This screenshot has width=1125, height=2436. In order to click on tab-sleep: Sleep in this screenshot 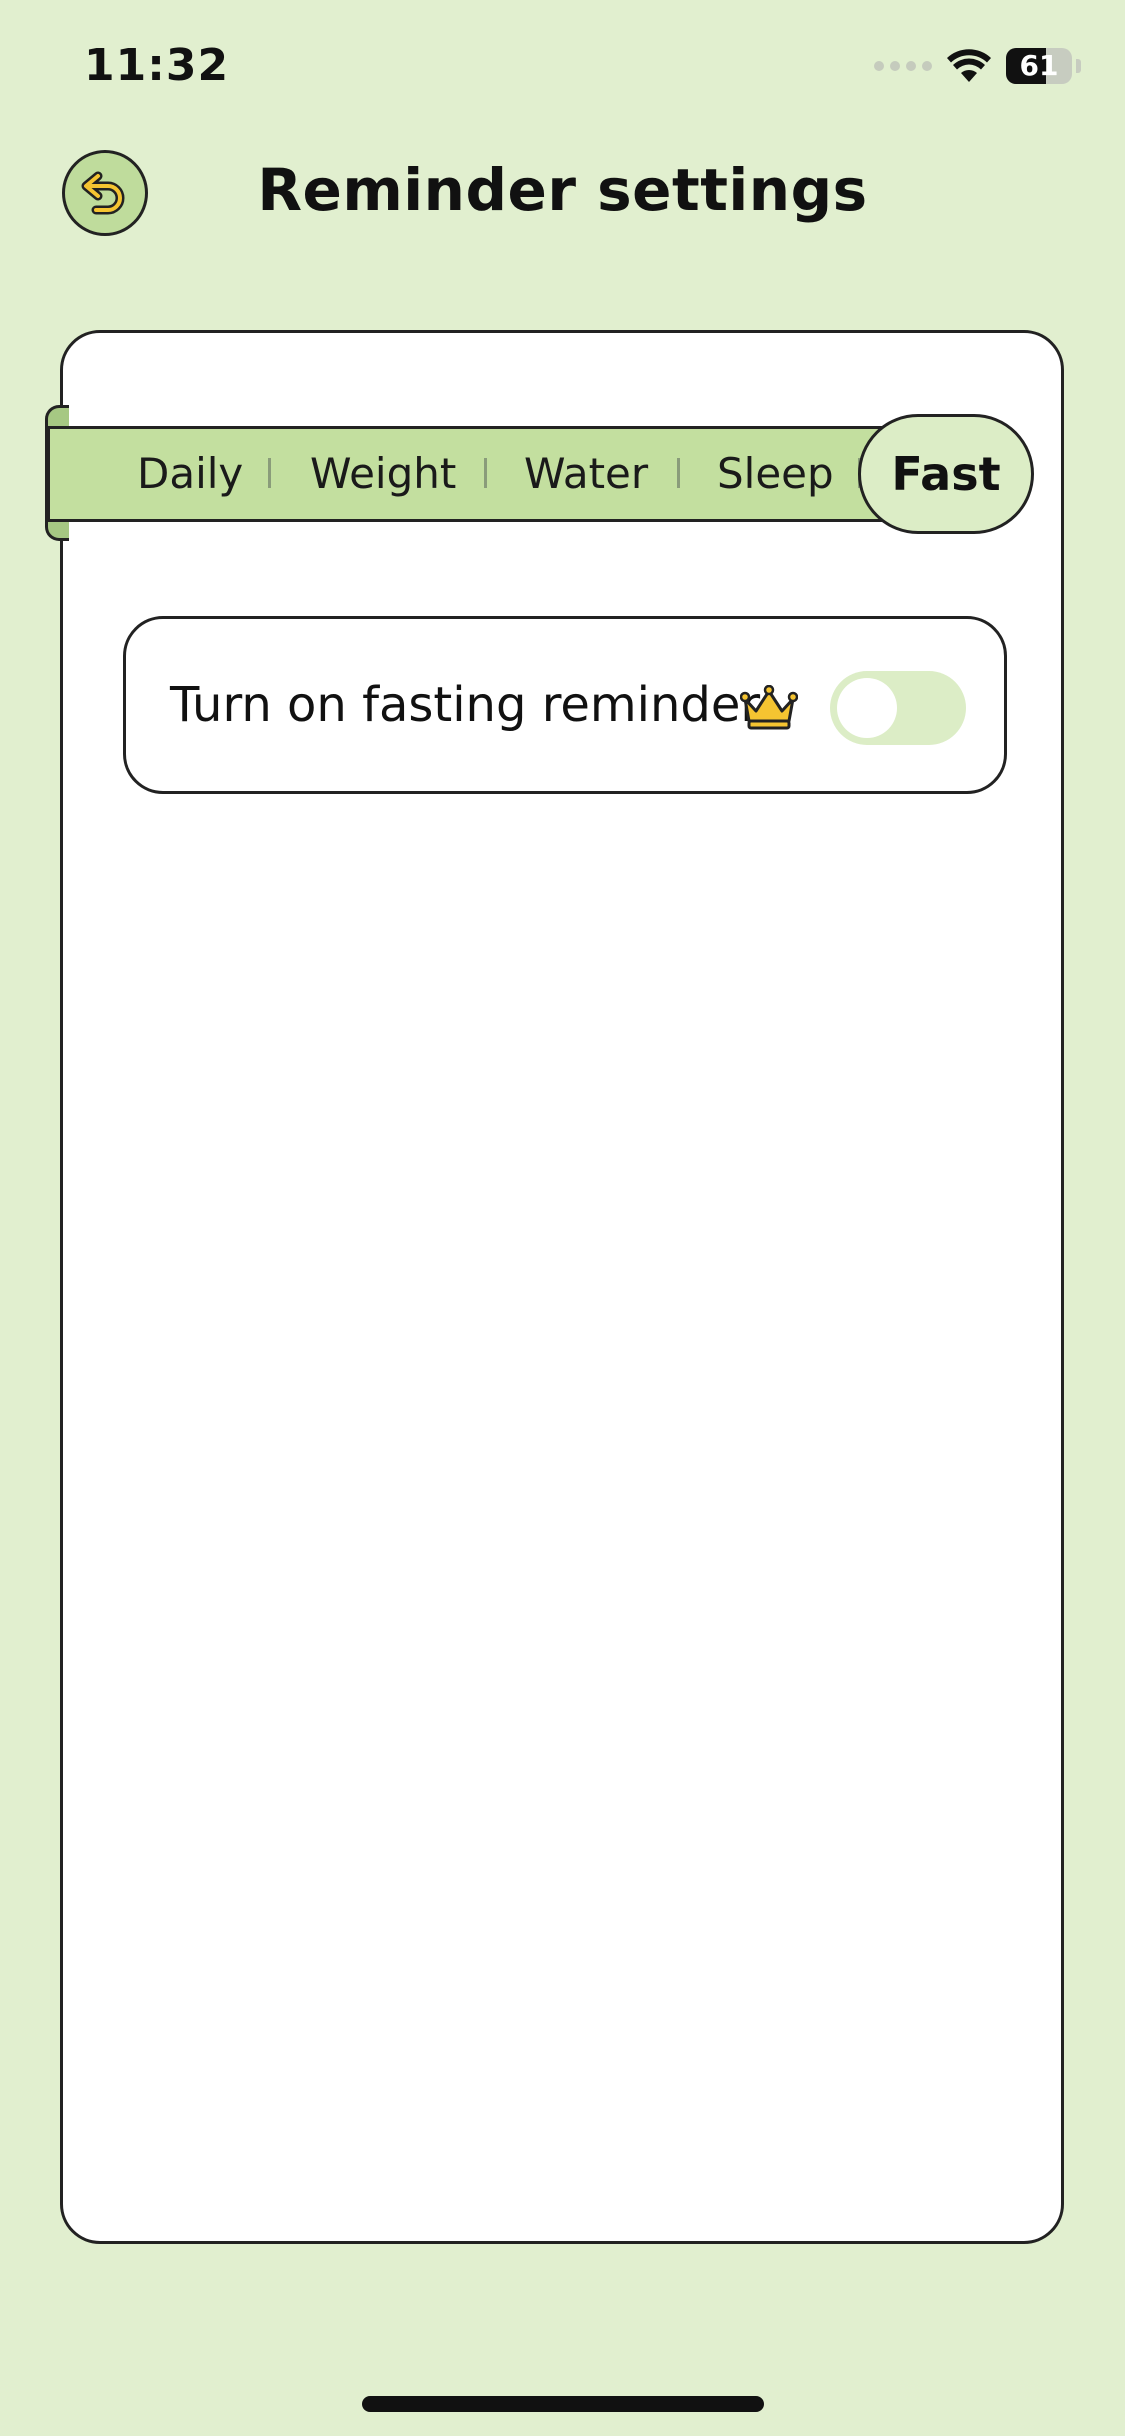, I will do `click(775, 474)`.